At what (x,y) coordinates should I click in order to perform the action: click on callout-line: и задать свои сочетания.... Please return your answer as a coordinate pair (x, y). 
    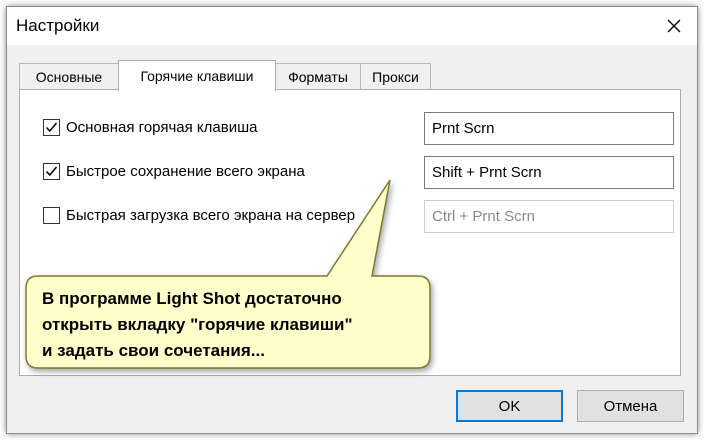
    Looking at the image, I should click on (153, 350).